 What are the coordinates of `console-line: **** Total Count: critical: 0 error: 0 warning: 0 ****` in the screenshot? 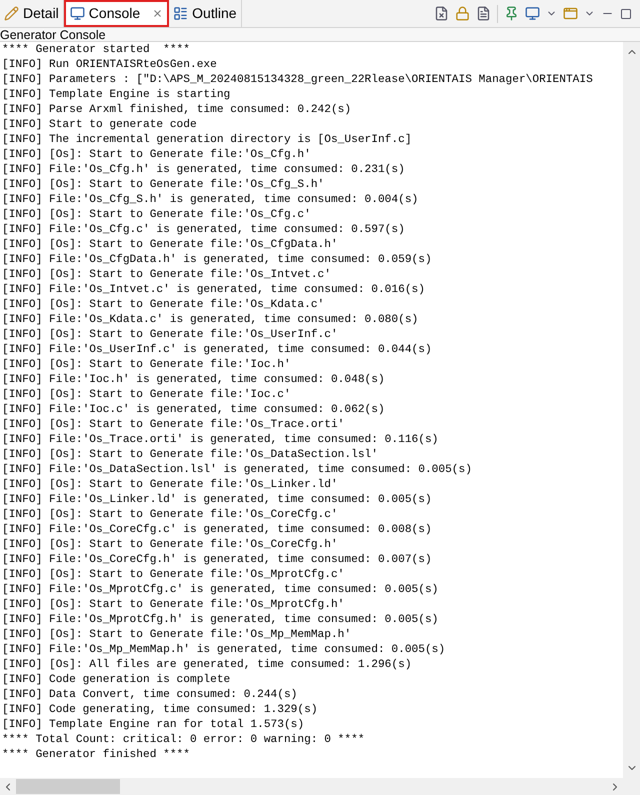 It's located at (183, 740).